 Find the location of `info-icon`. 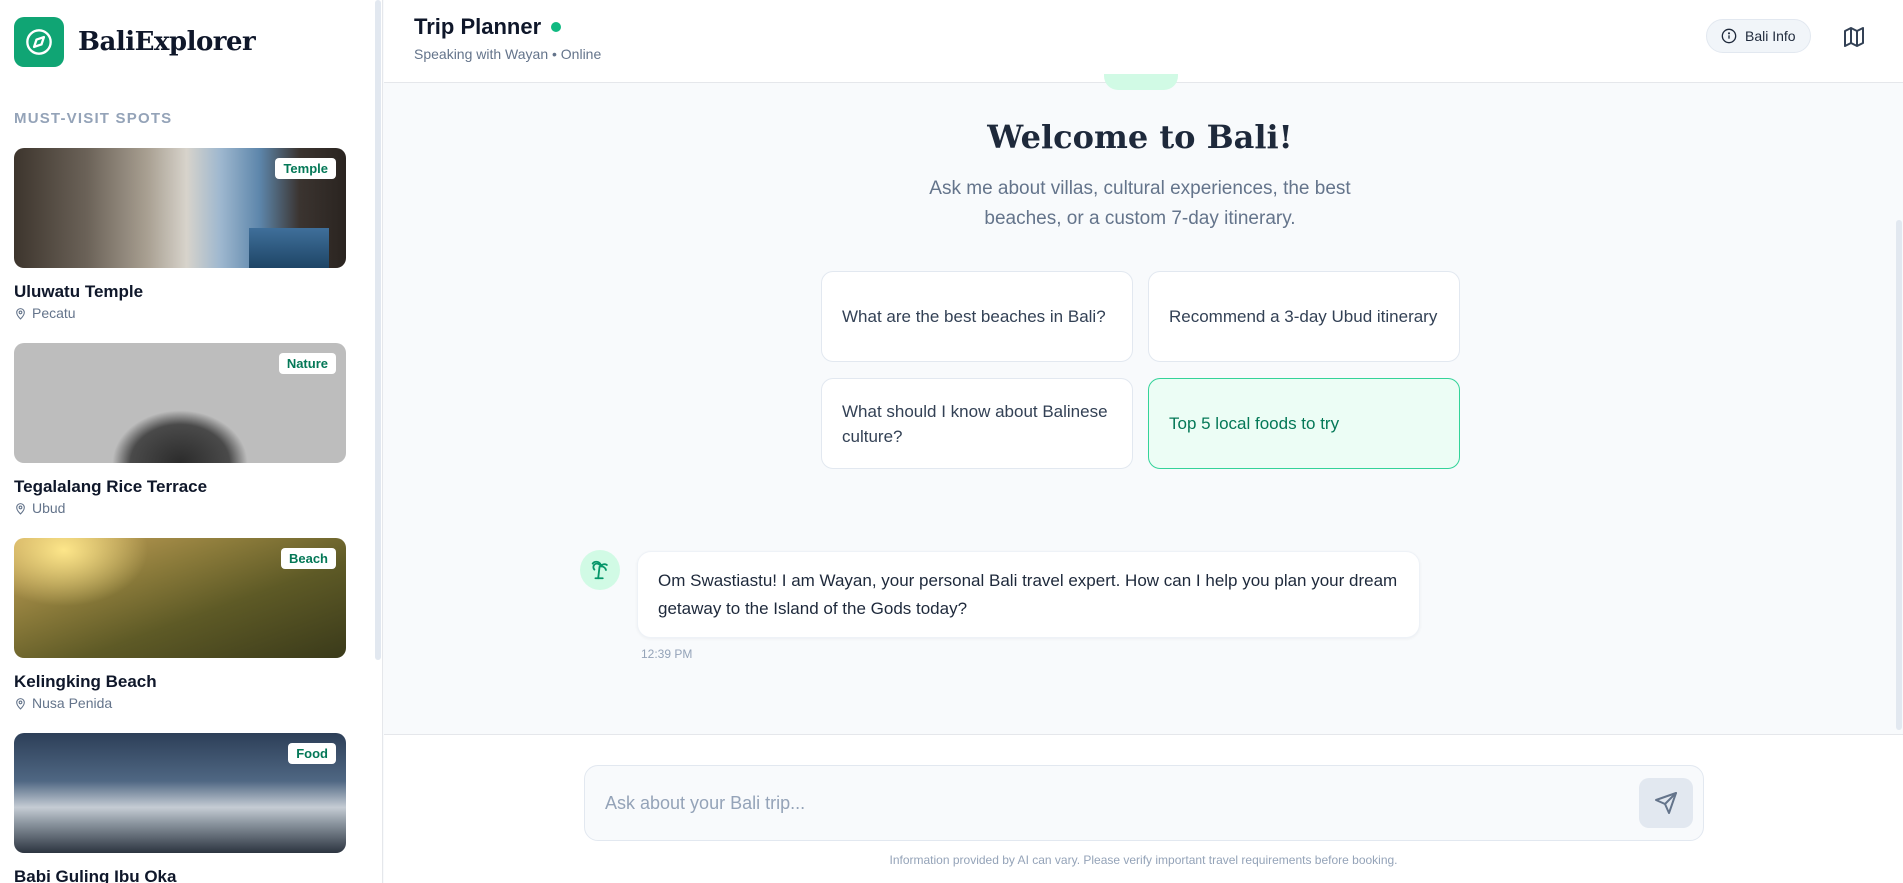

info-icon is located at coordinates (1729, 36).